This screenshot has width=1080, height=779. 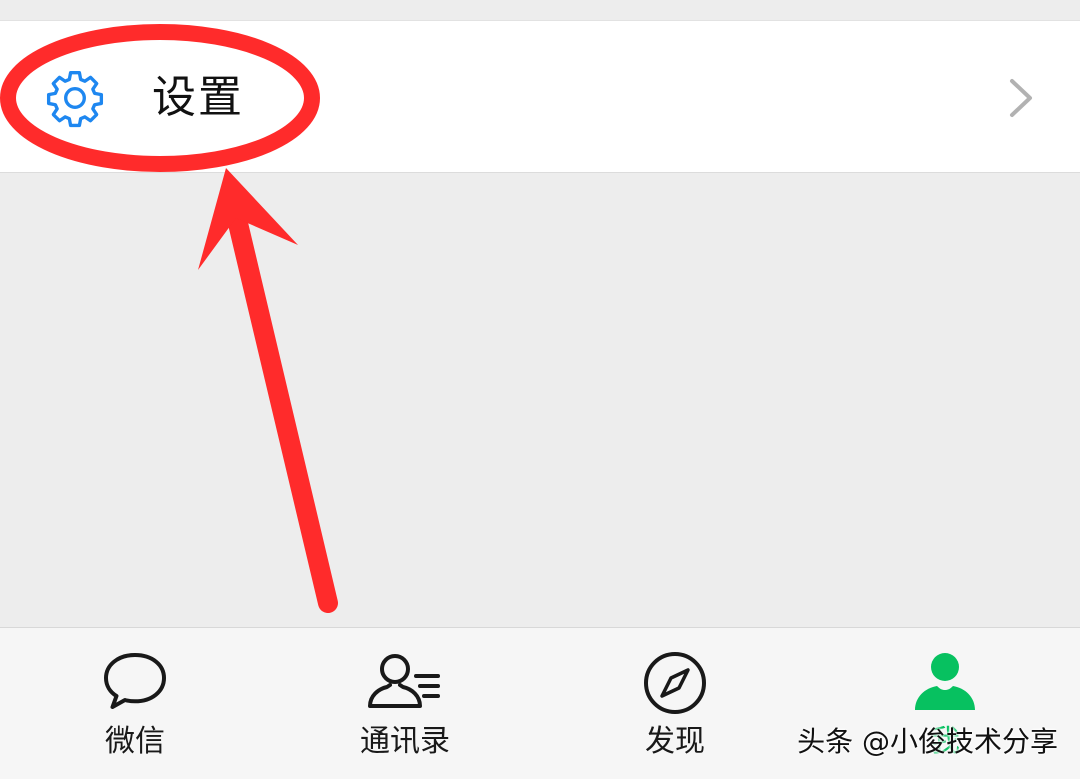 What do you see at coordinates (404, 681) in the screenshot?
I see `contacts-icon` at bounding box center [404, 681].